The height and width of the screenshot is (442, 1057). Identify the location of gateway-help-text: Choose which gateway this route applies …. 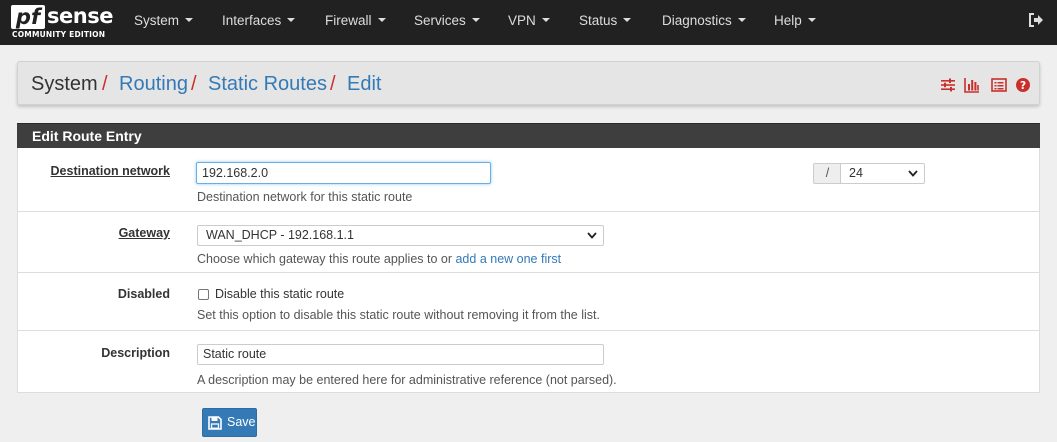
(326, 259).